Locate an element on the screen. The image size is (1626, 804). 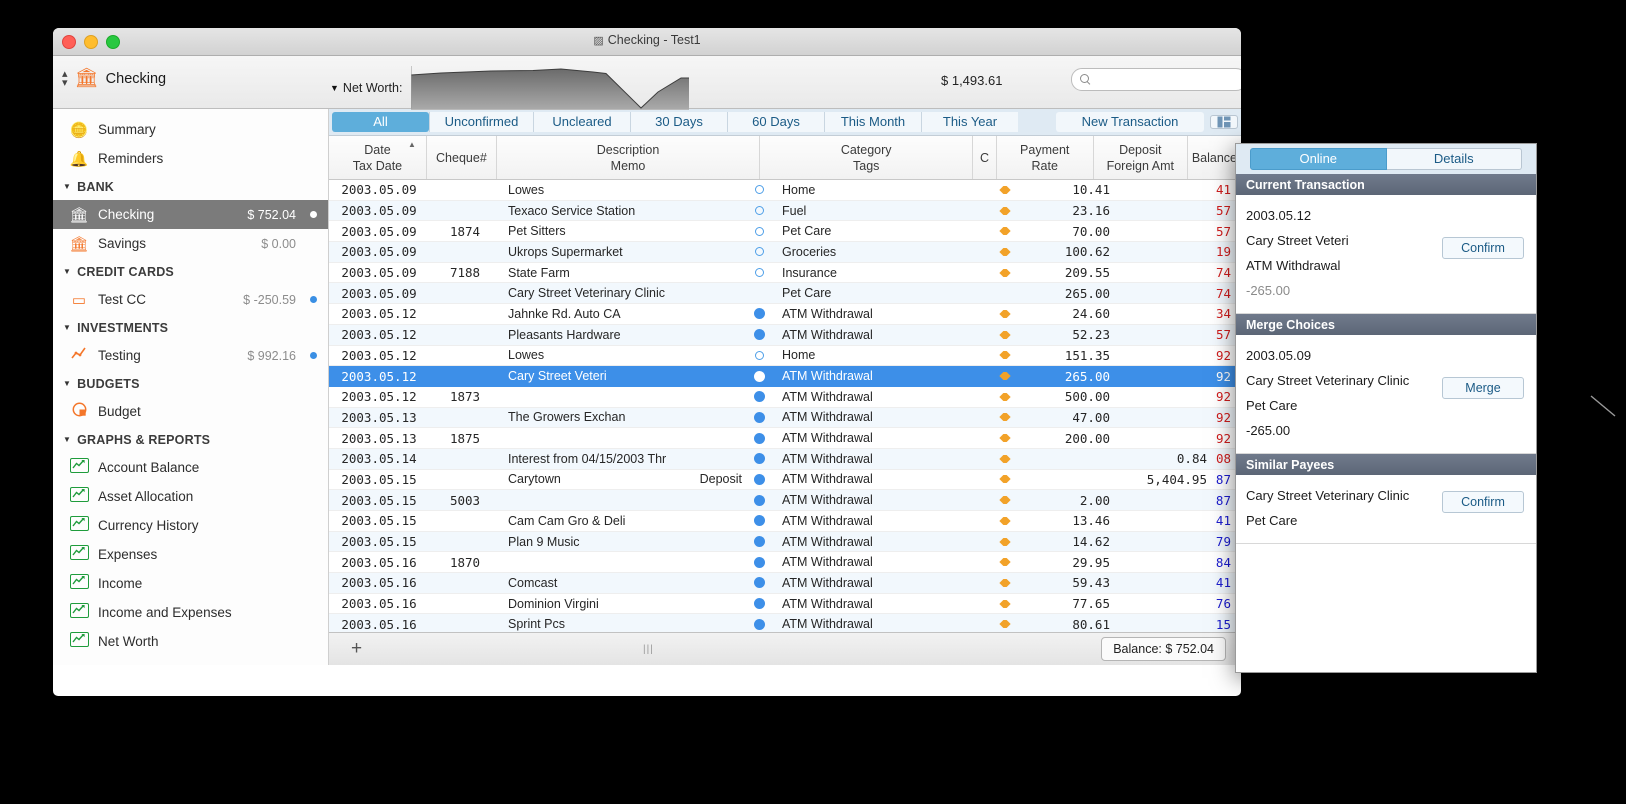
sidebar-item-reminders: 🔔 Reminders is located at coordinates (190, 158).